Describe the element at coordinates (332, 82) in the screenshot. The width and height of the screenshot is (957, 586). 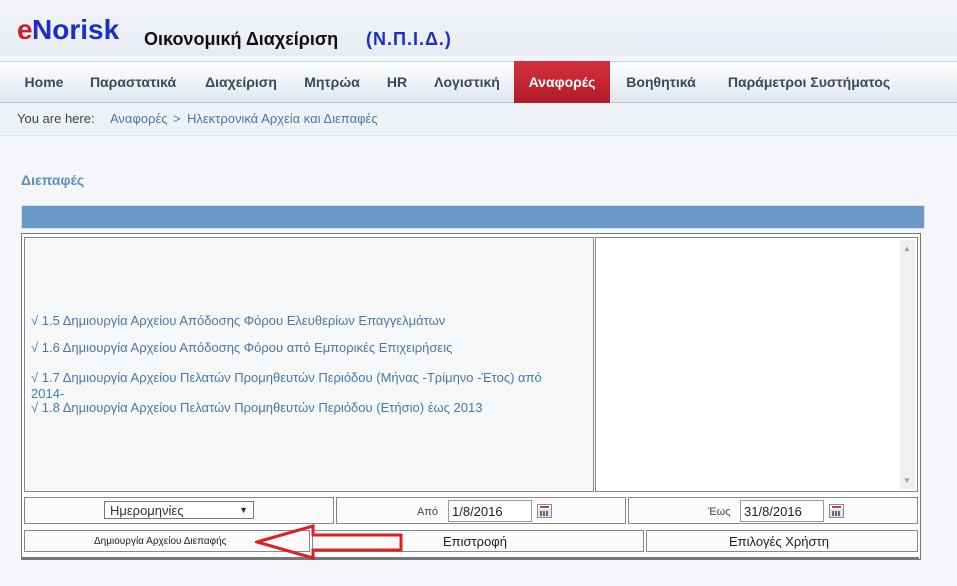
I see `nav-mitroa: Μητρώα` at that location.